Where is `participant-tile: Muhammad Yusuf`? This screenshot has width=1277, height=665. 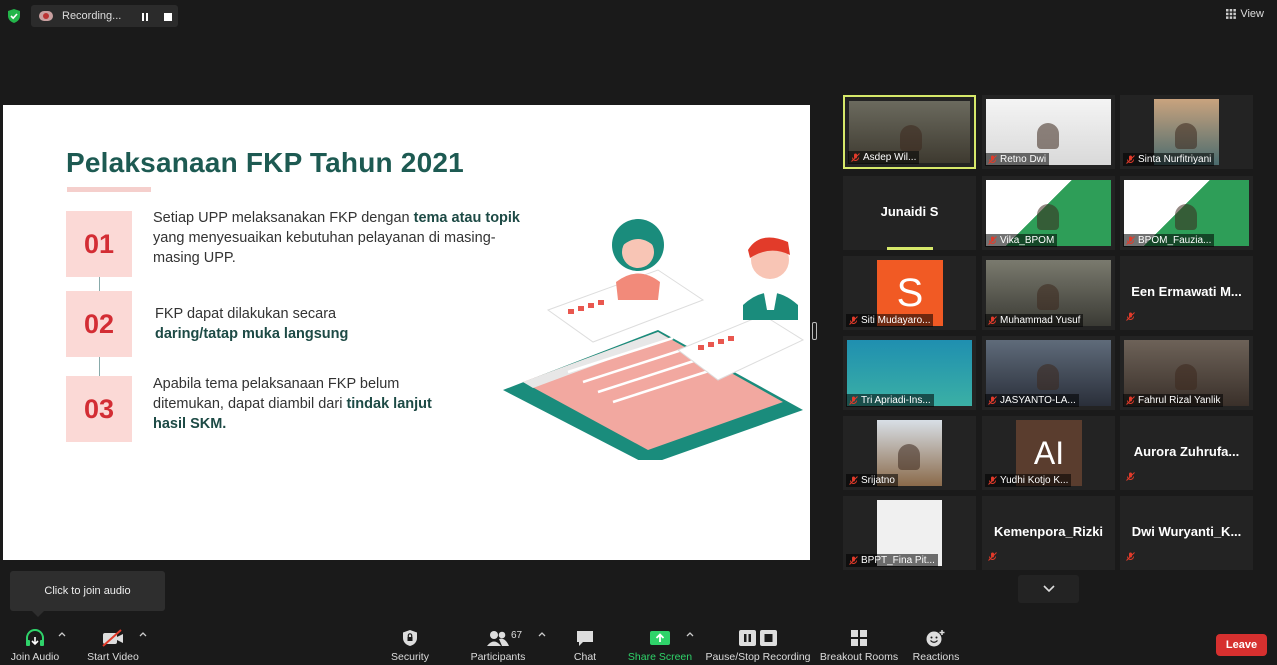 participant-tile: Muhammad Yusuf is located at coordinates (1048, 293).